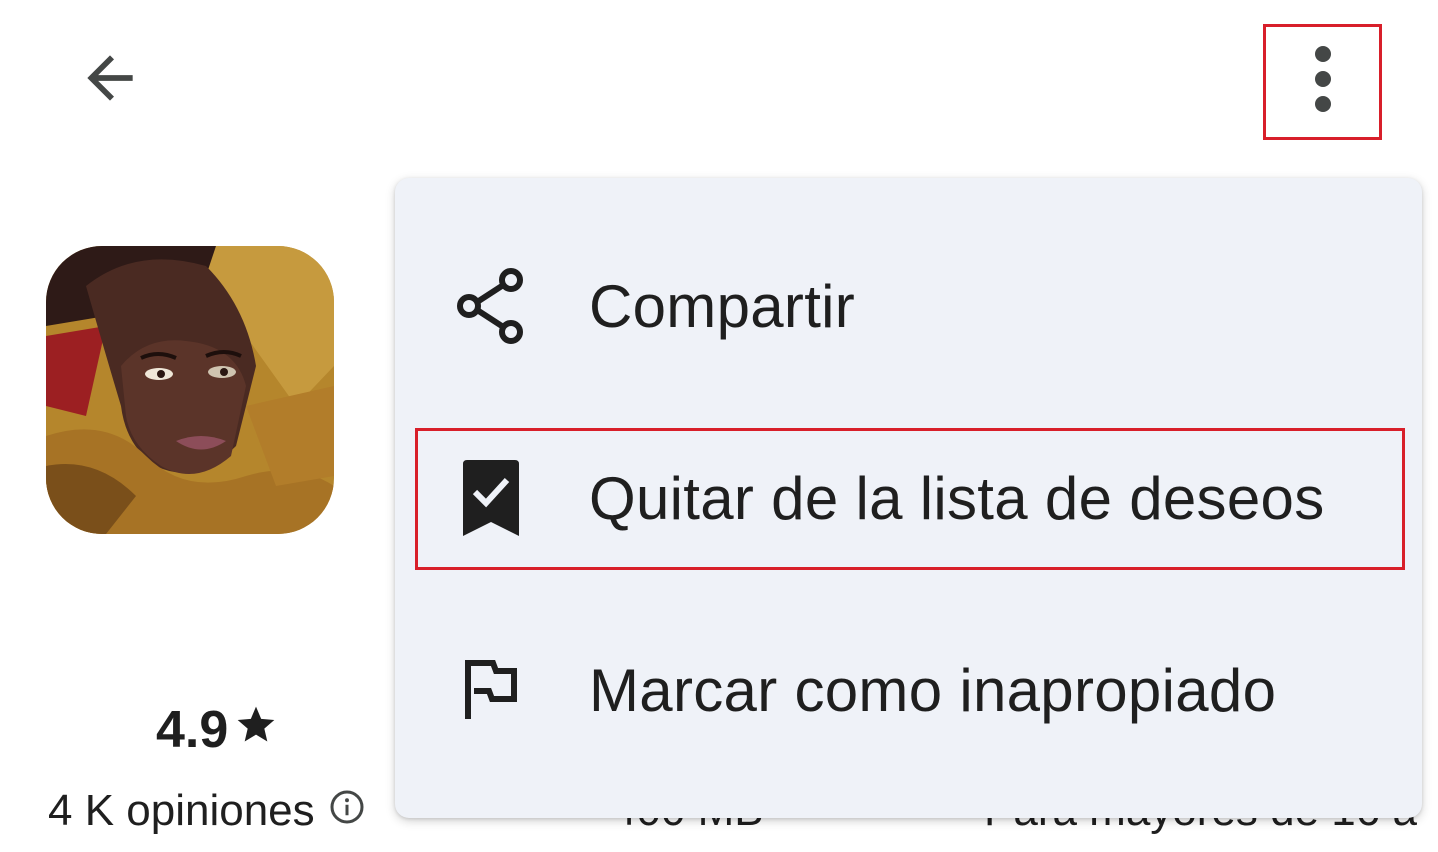  What do you see at coordinates (933, 690) in the screenshot?
I see `menu-item-label: Marcar como inapropiado` at bounding box center [933, 690].